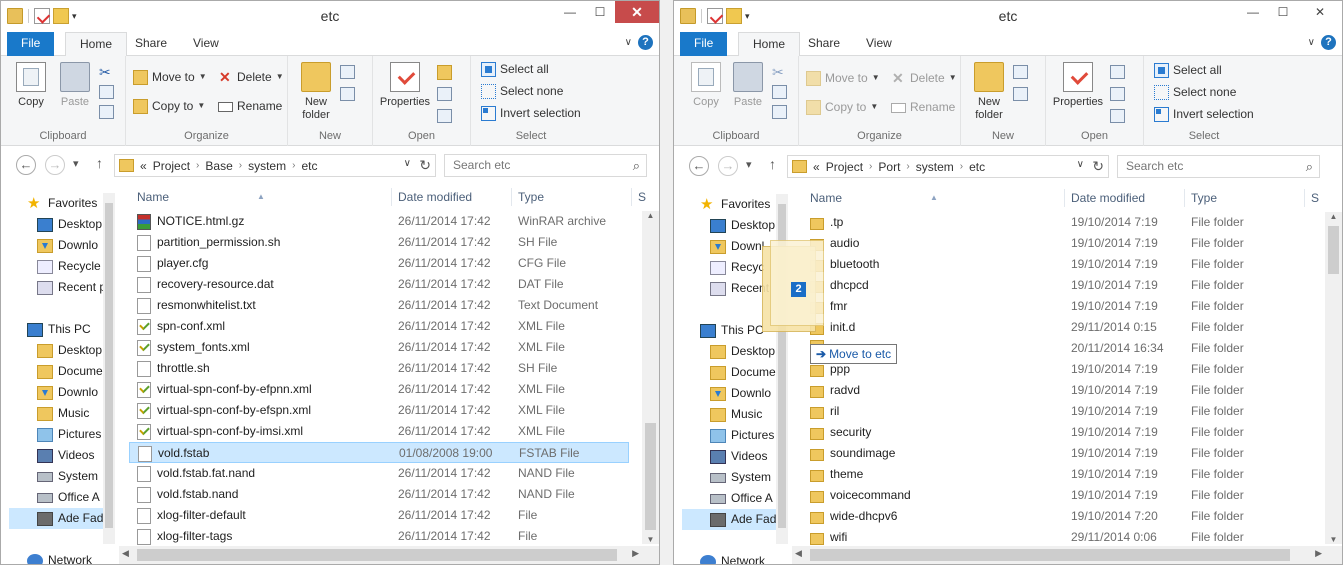  I want to click on tab-view: View, so click(206, 44).